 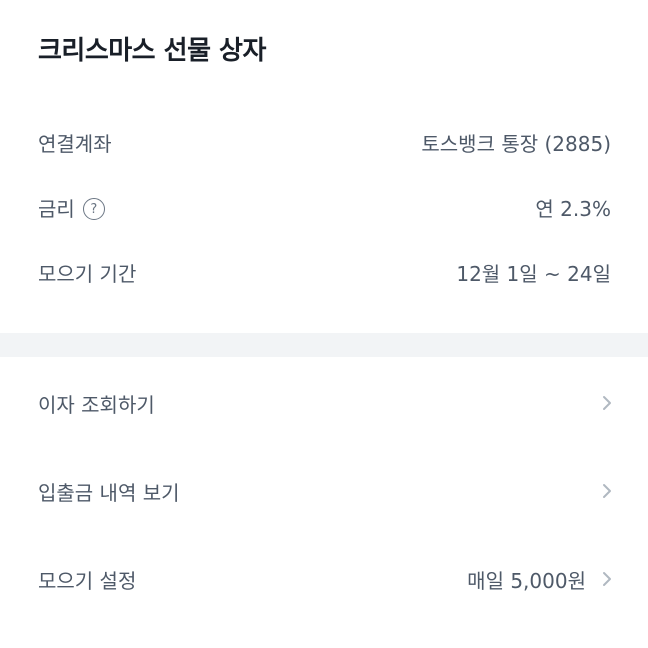 What do you see at coordinates (324, 144) in the screenshot?
I see `account-row: 연결계좌 토스뱅크 통장 (2885)` at bounding box center [324, 144].